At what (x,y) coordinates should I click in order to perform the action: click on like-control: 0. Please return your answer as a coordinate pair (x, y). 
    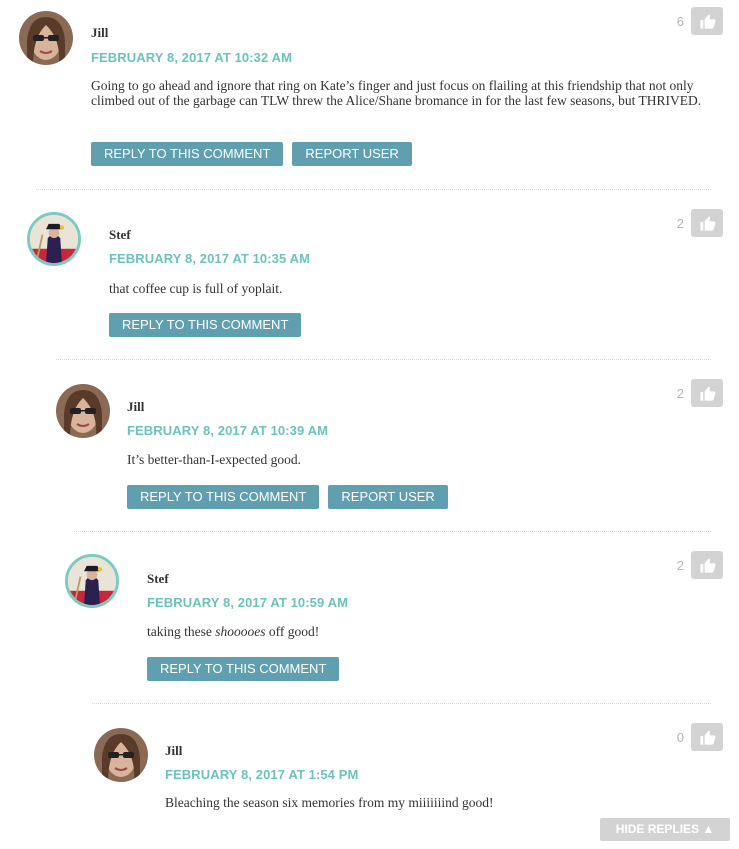
    Looking at the image, I should click on (700, 737).